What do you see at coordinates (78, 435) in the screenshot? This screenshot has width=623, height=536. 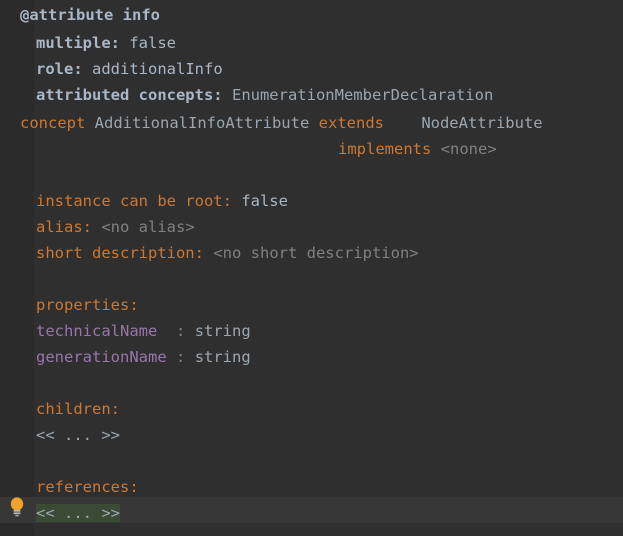 I see `children-collapsed-block: << ... >>` at bounding box center [78, 435].